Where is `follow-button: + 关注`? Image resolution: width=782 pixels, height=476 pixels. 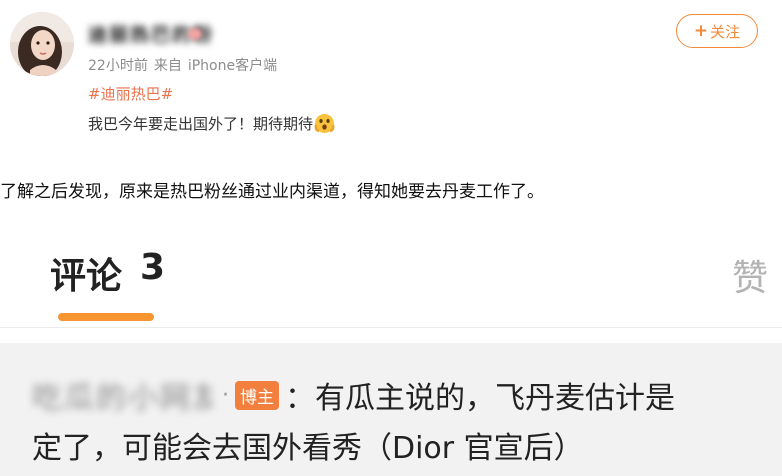
follow-button: + 关注 is located at coordinates (717, 31).